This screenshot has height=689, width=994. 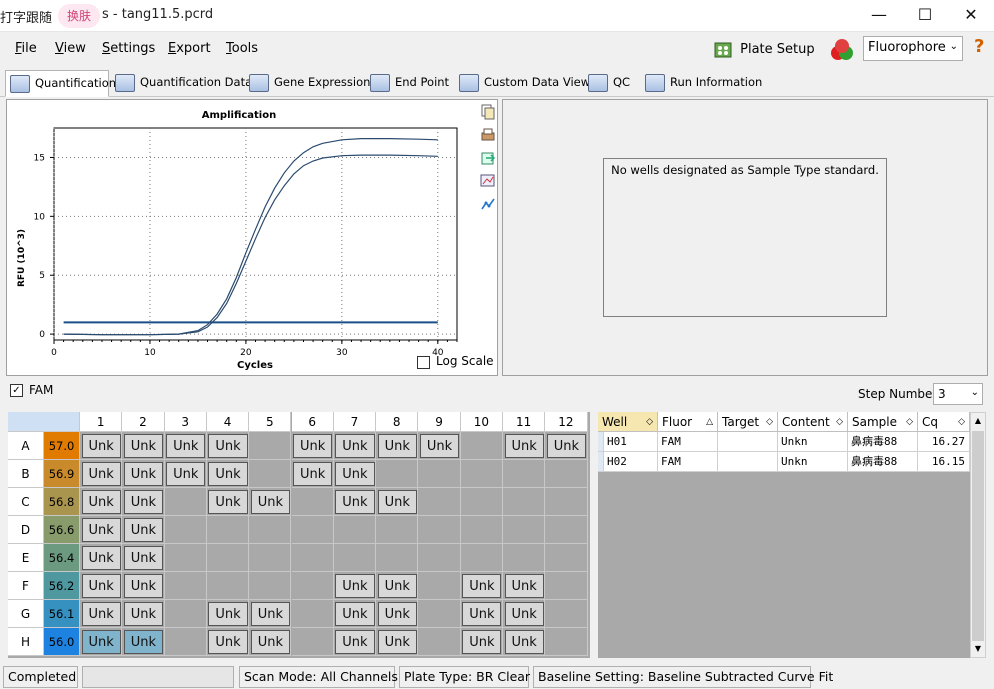 What do you see at coordinates (26, 530) in the screenshot?
I see `row-header: D` at bounding box center [26, 530].